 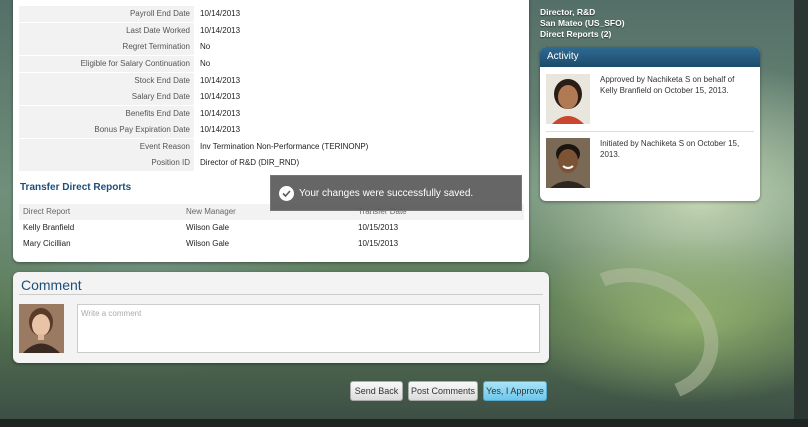 I want to click on employee-title: Director, R&D, so click(x=568, y=12).